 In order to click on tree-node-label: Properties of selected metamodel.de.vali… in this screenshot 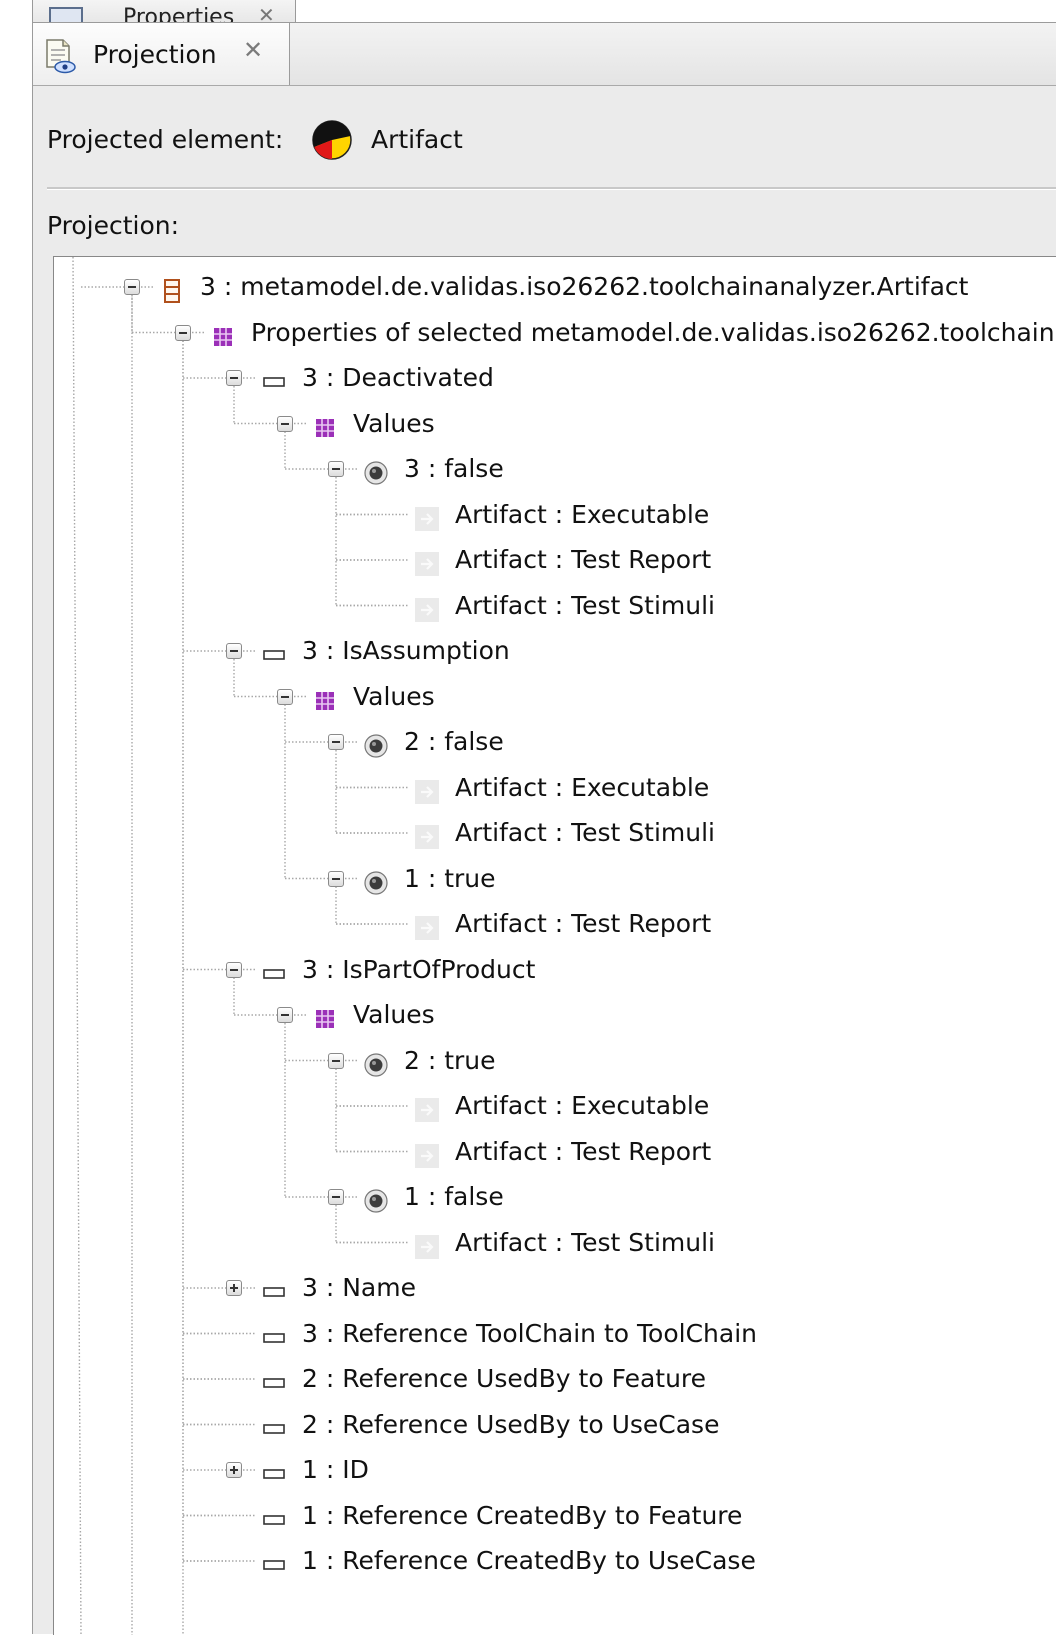, I will do `click(653, 332)`.